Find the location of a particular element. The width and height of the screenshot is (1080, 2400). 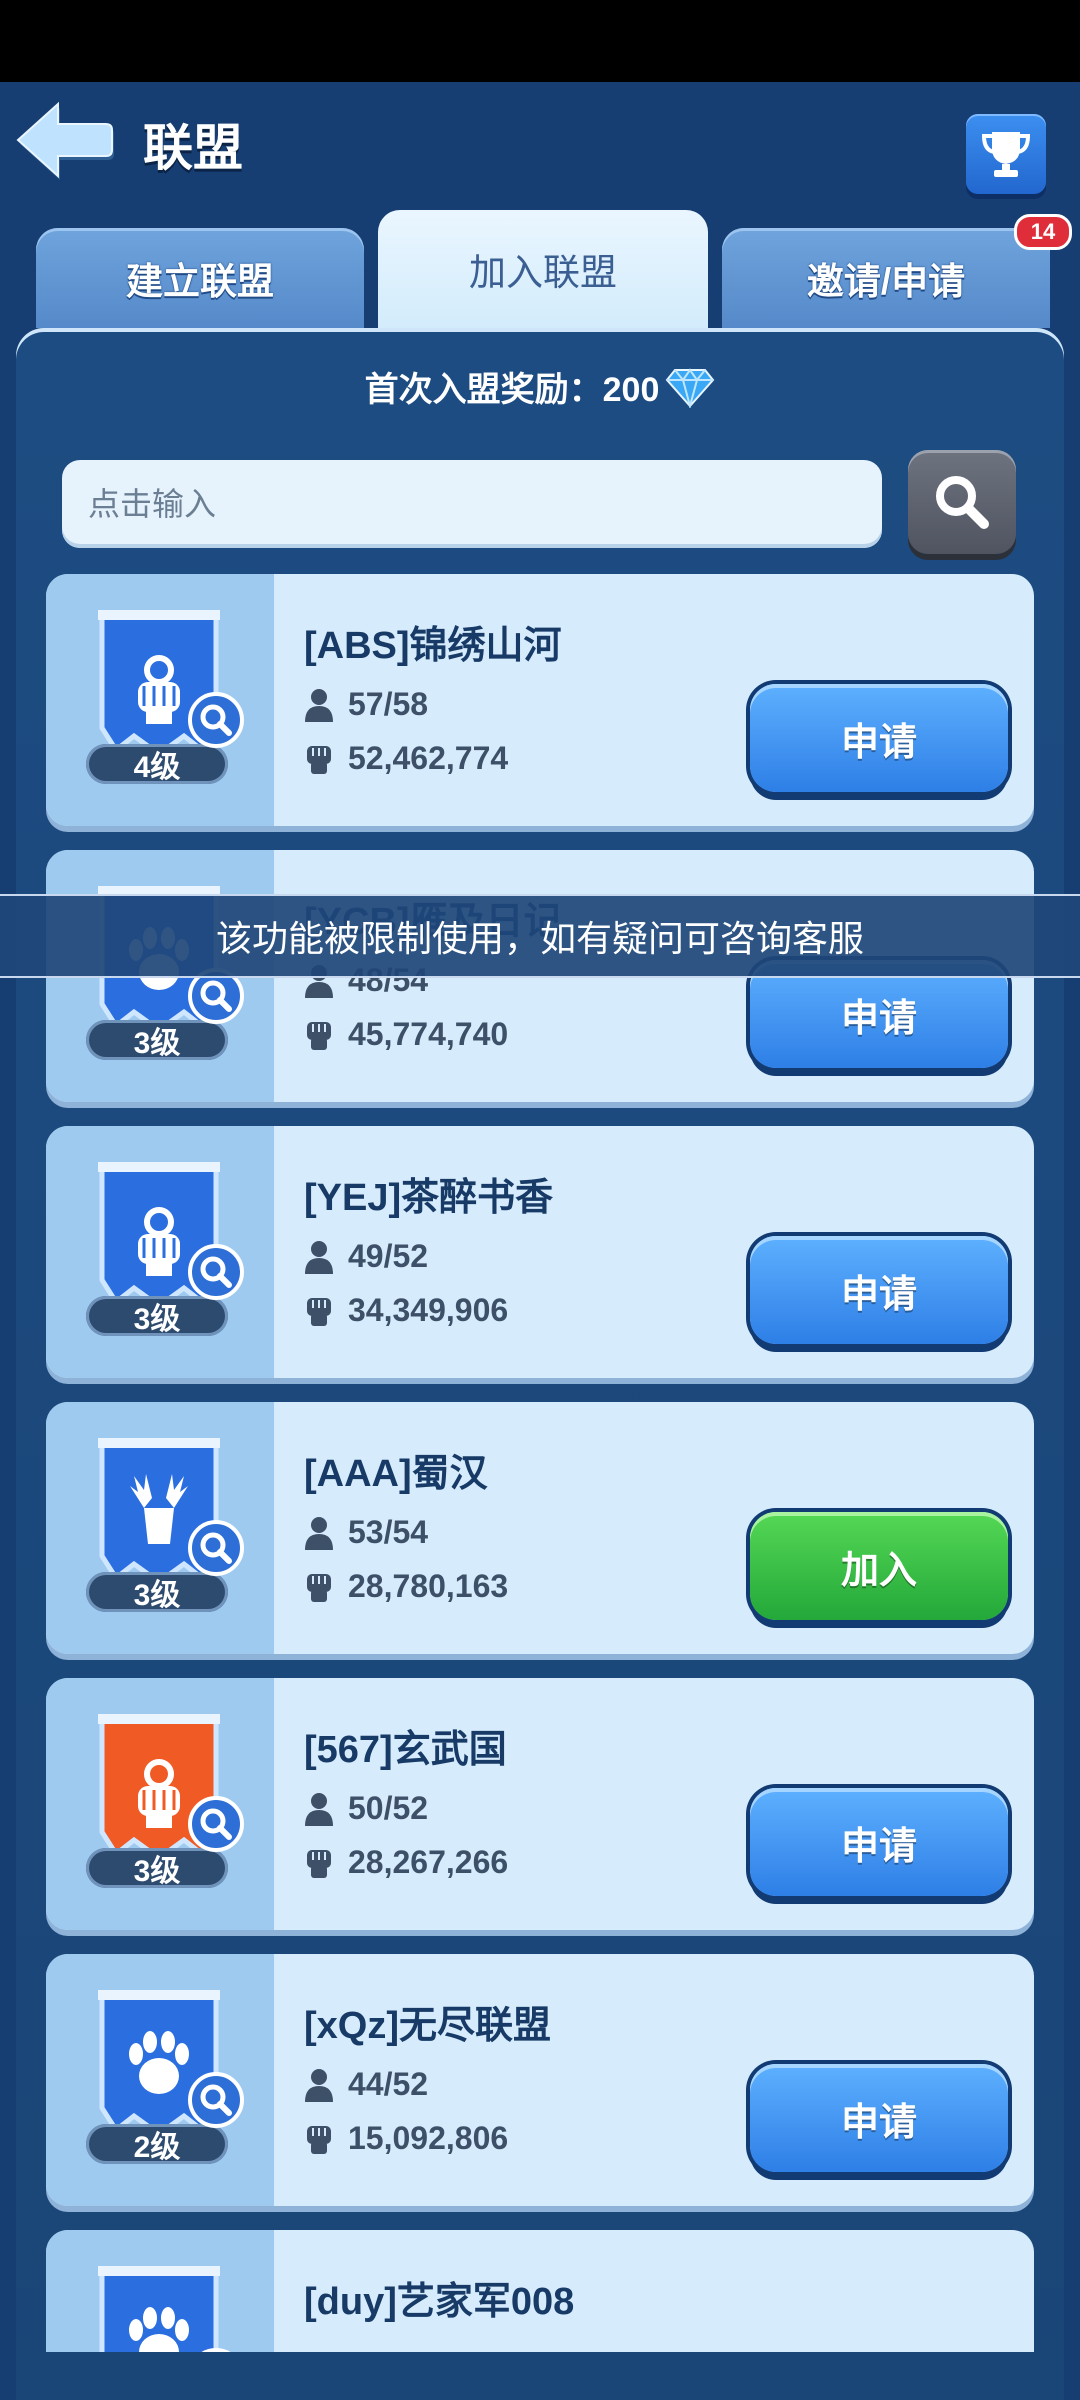

tab-create-alliance: 建立联盟 is located at coordinates (200, 278).